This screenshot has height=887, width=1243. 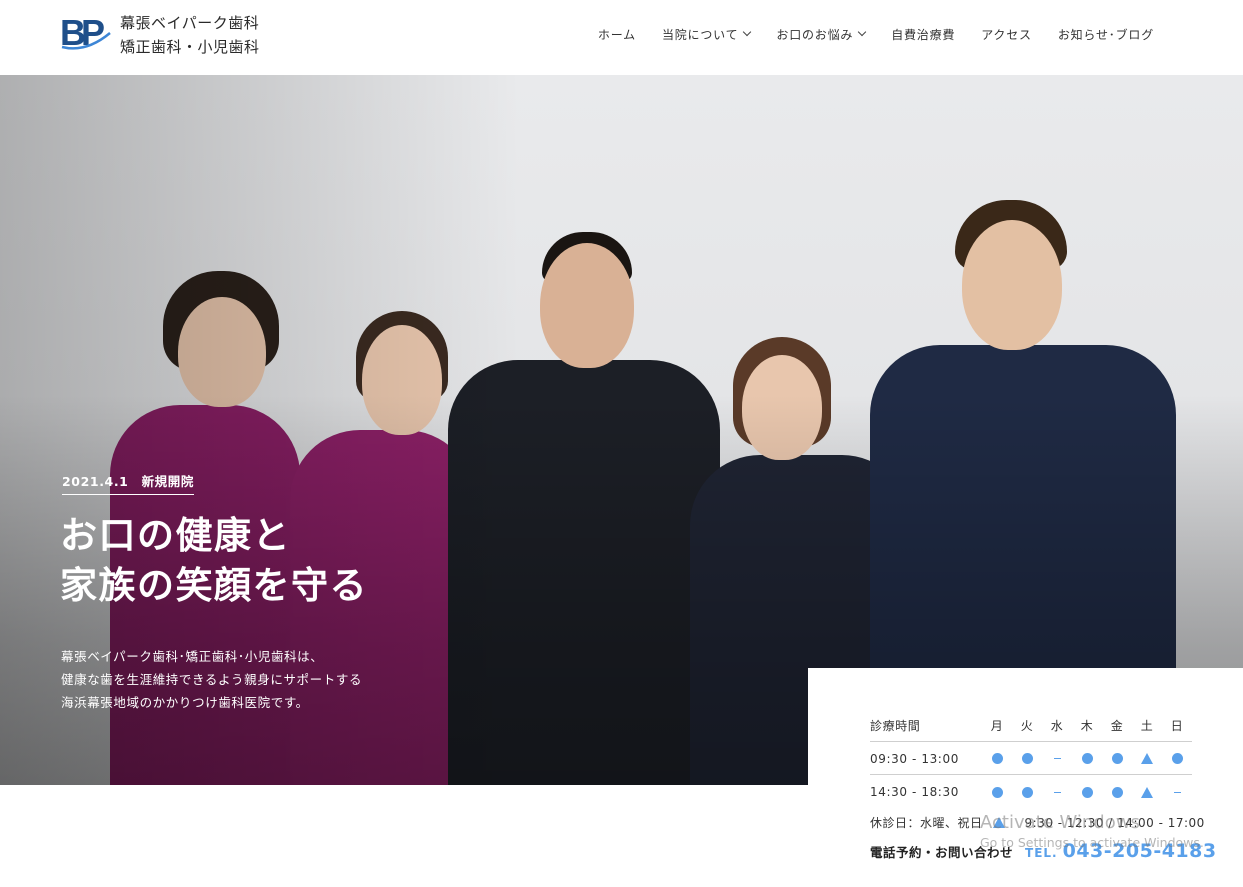 What do you see at coordinates (1177, 726) in the screenshot?
I see `day-sun: 日` at bounding box center [1177, 726].